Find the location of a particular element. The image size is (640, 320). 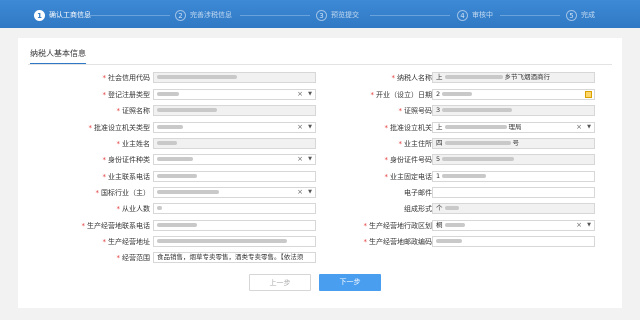

owner-fixed-phone-row: * 业主固定电话 is located at coordinates (408, 177).